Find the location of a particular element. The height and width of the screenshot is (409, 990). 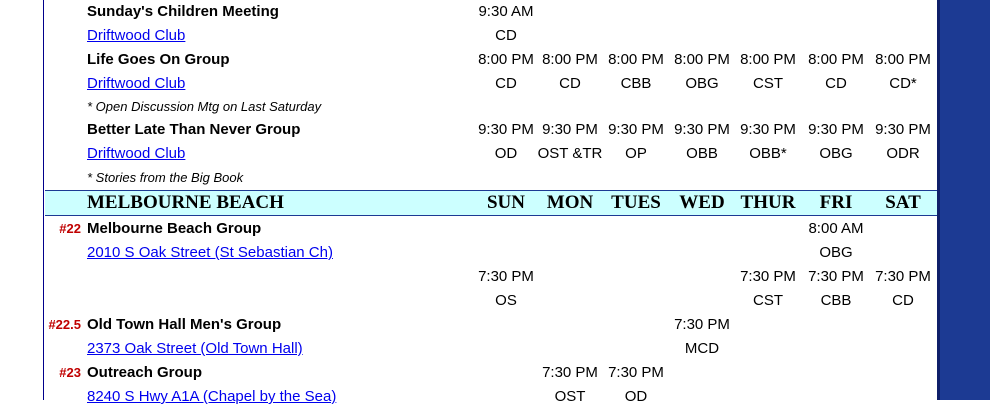

day-header-sat: SAT is located at coordinates (903, 202).